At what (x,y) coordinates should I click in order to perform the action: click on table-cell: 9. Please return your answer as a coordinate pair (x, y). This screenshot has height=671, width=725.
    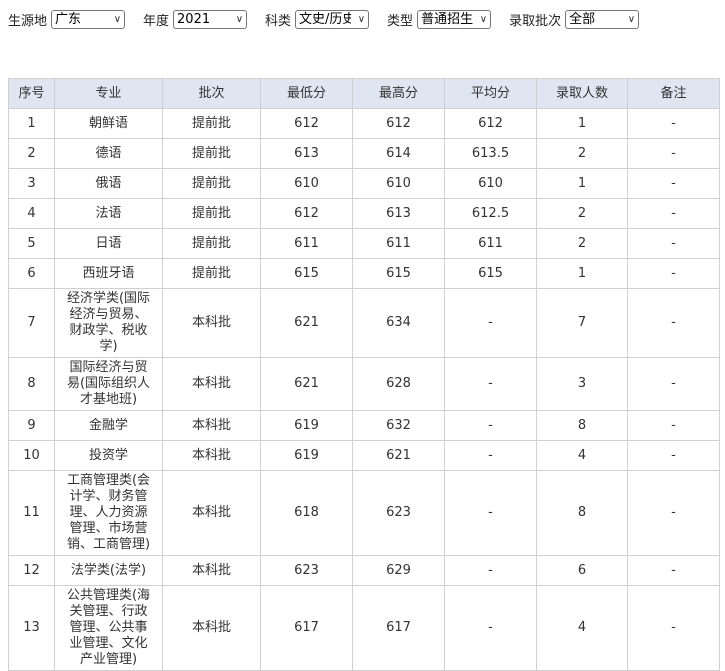
    Looking at the image, I should click on (31, 425).